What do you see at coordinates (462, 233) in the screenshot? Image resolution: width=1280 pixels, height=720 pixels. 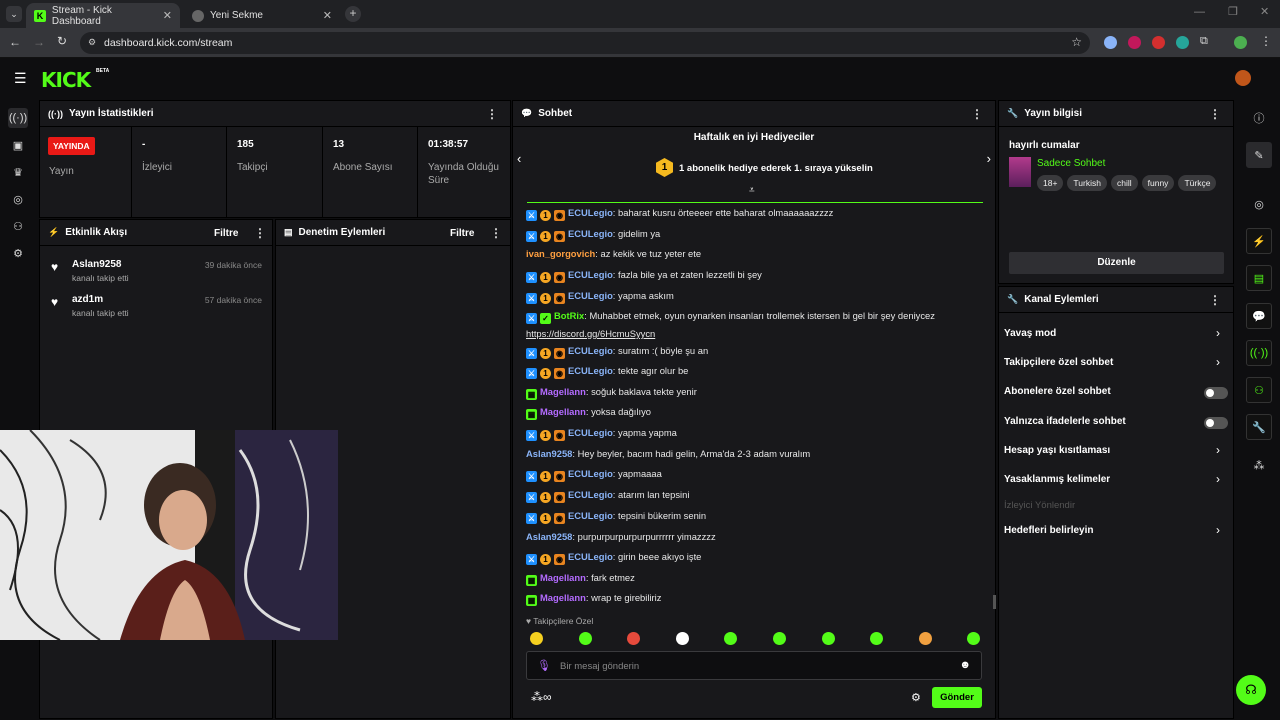 I see `mod-filter-button: Filtre` at bounding box center [462, 233].